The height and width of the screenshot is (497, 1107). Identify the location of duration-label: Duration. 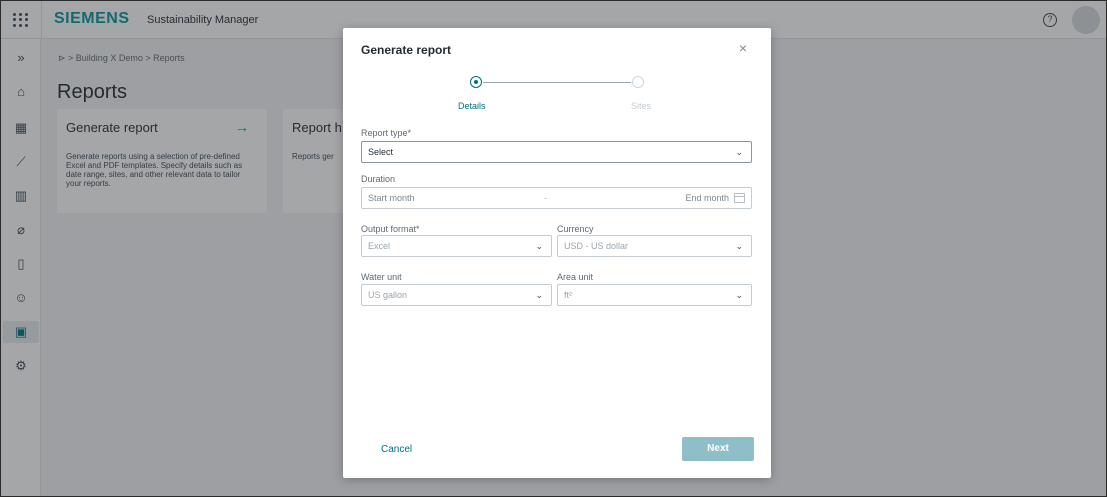
(378, 179).